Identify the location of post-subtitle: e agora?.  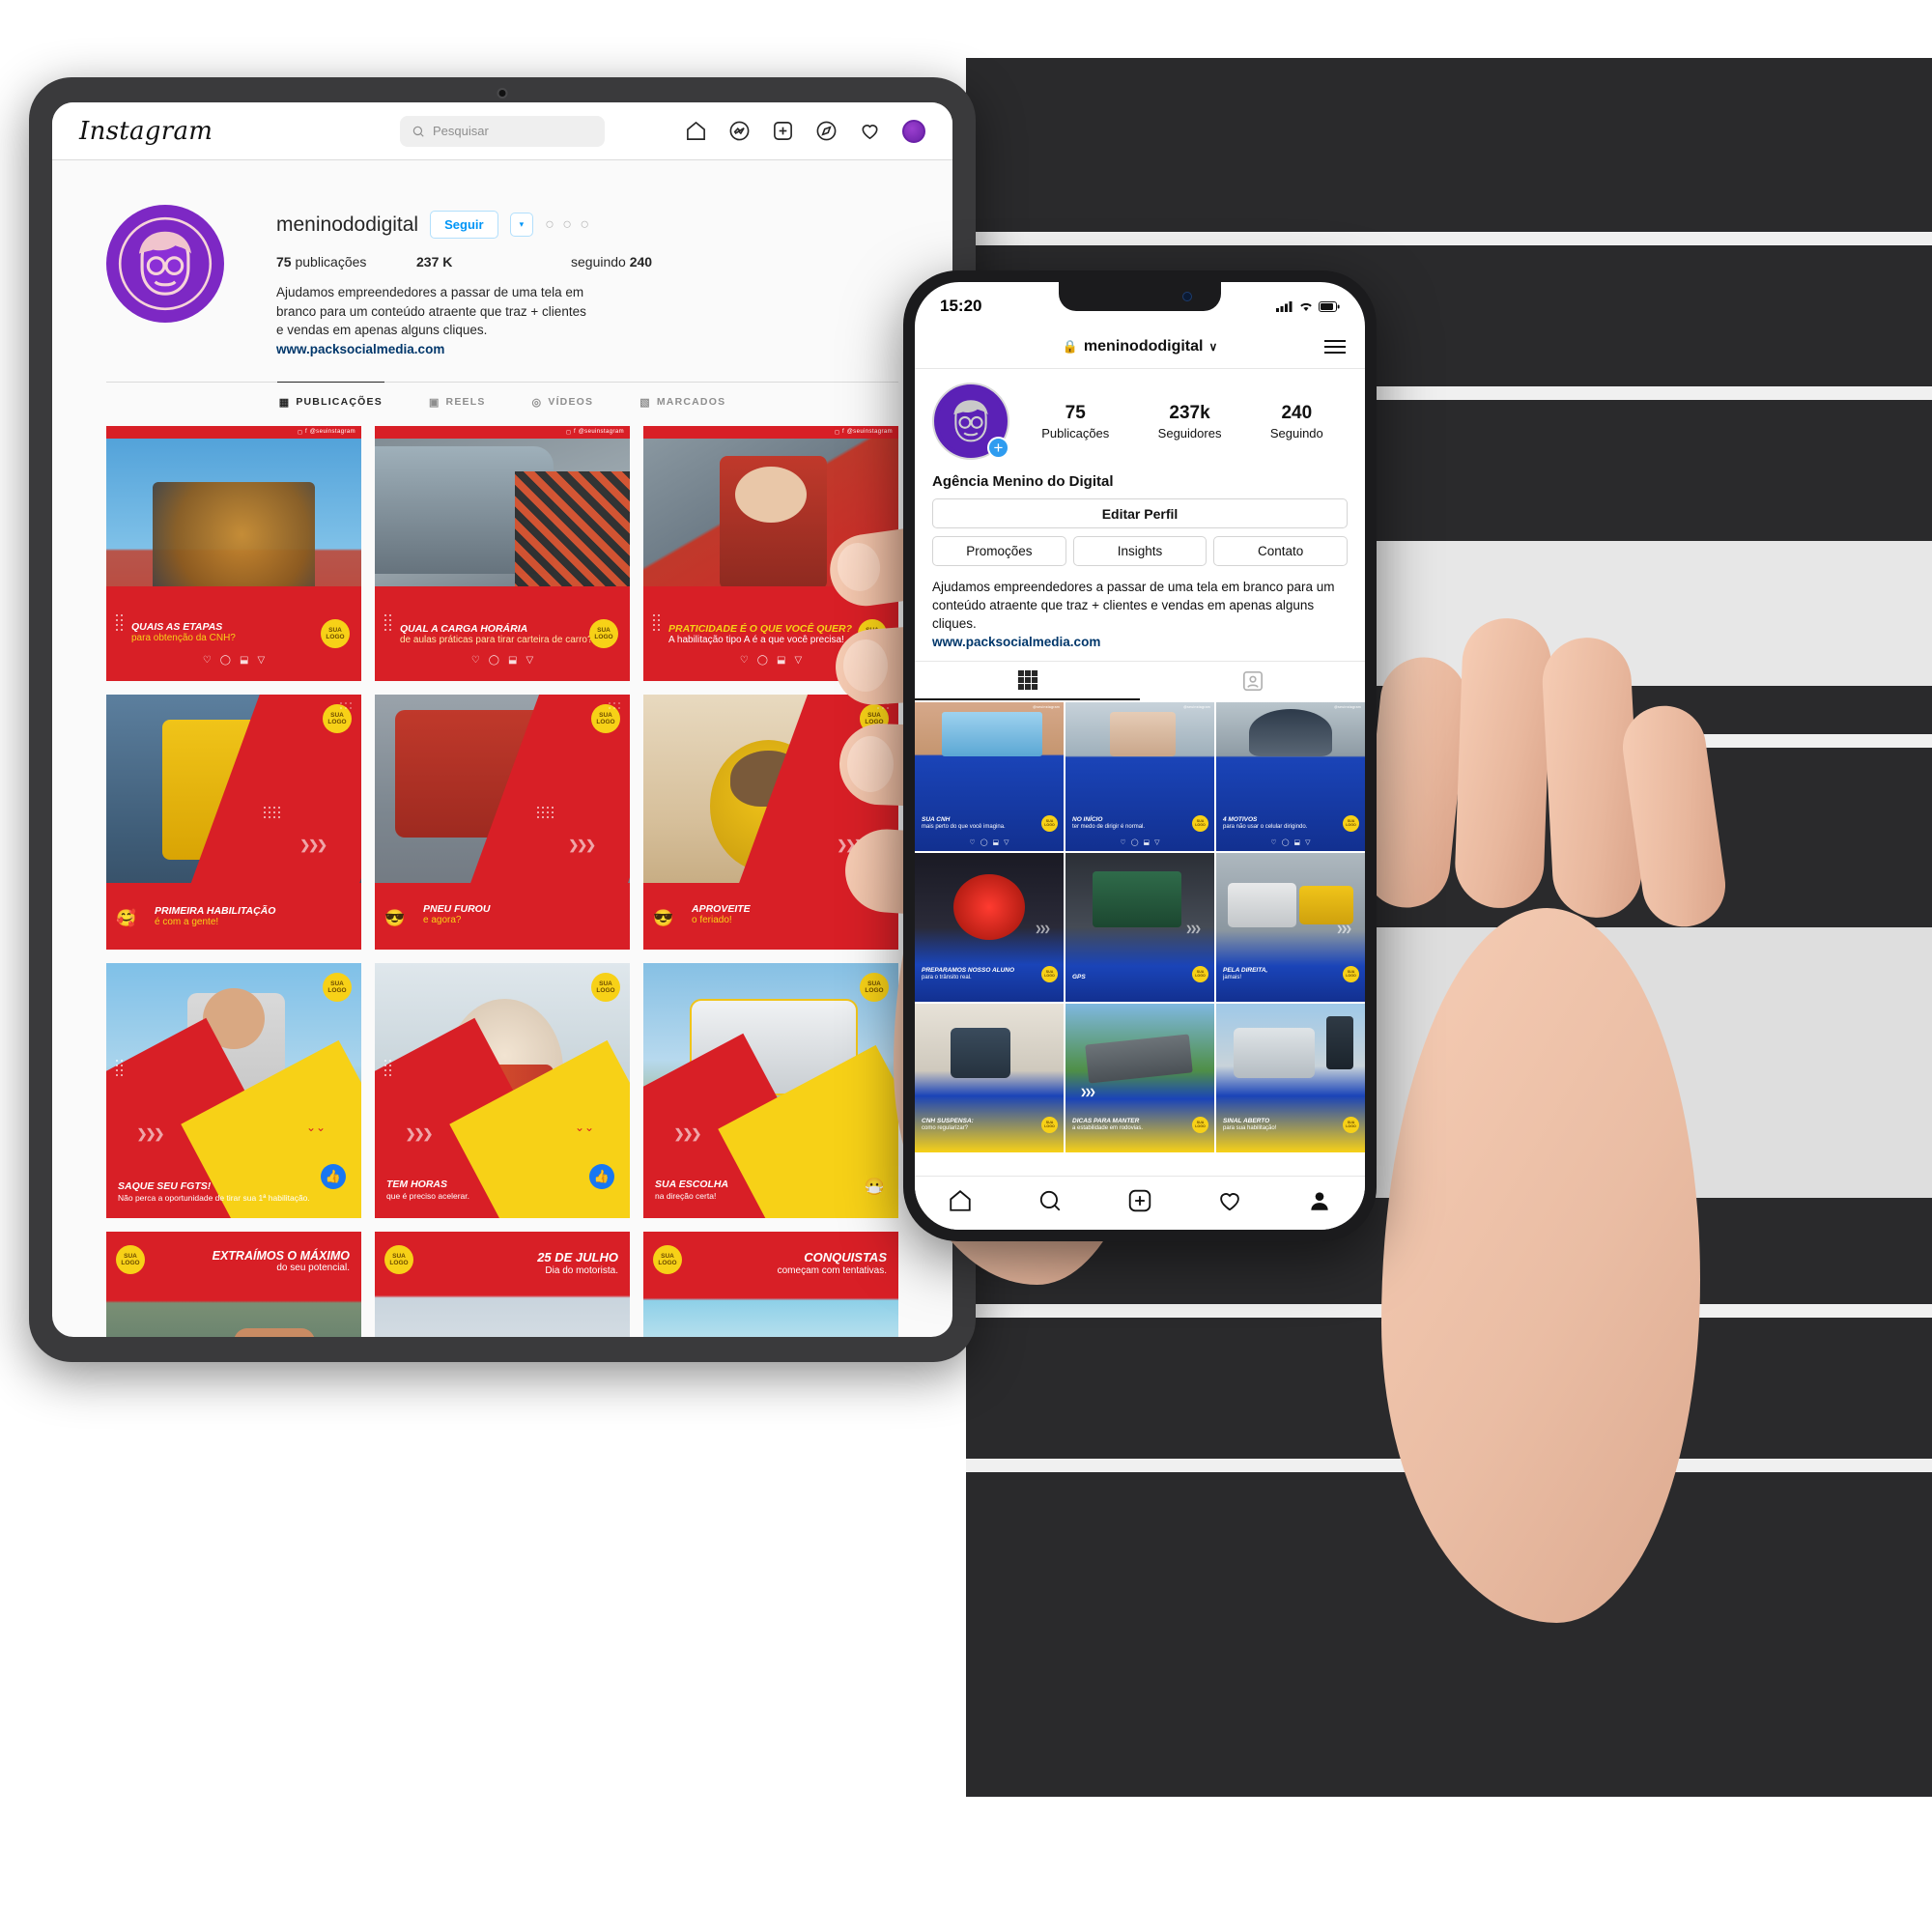
(442, 919).